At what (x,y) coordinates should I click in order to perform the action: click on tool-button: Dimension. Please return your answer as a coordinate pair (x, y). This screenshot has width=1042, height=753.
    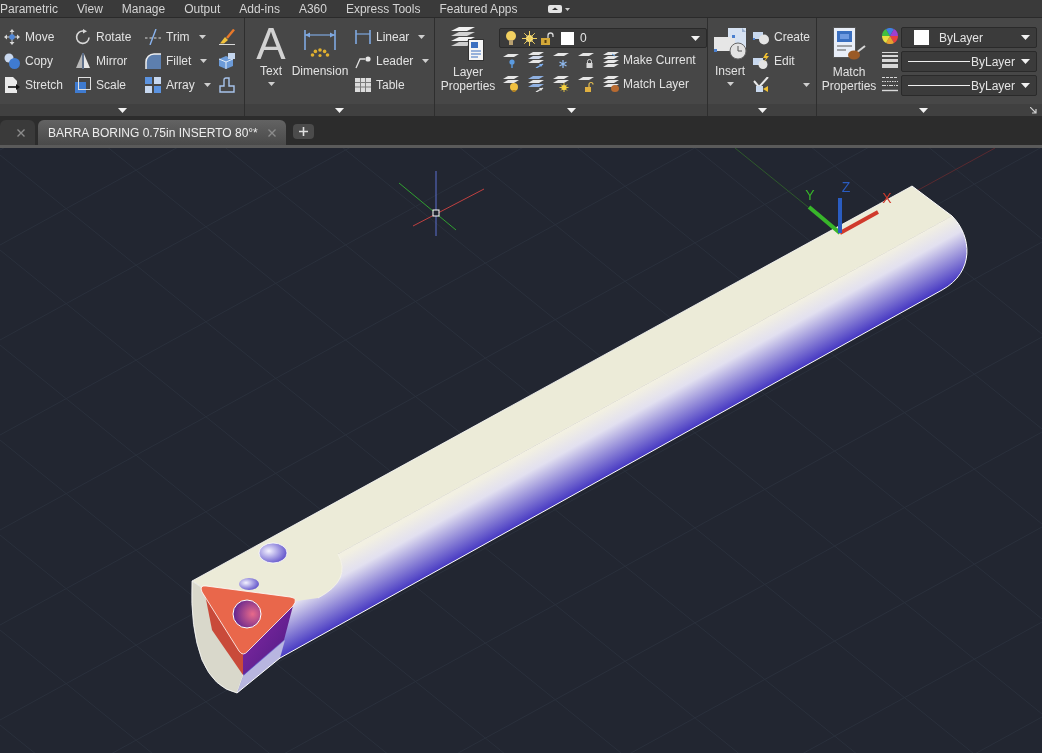
    Looking at the image, I should click on (320, 61).